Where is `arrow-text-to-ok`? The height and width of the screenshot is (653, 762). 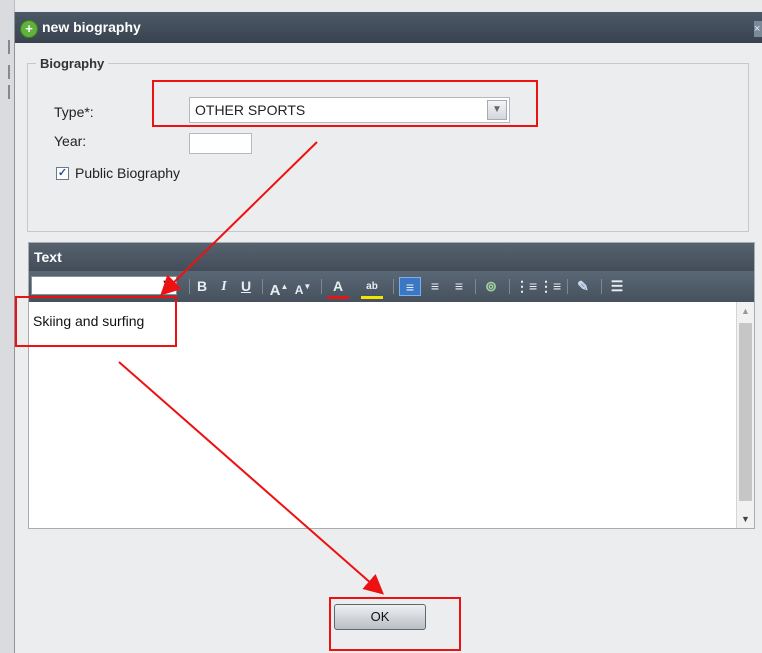 arrow-text-to-ok is located at coordinates (251, 478).